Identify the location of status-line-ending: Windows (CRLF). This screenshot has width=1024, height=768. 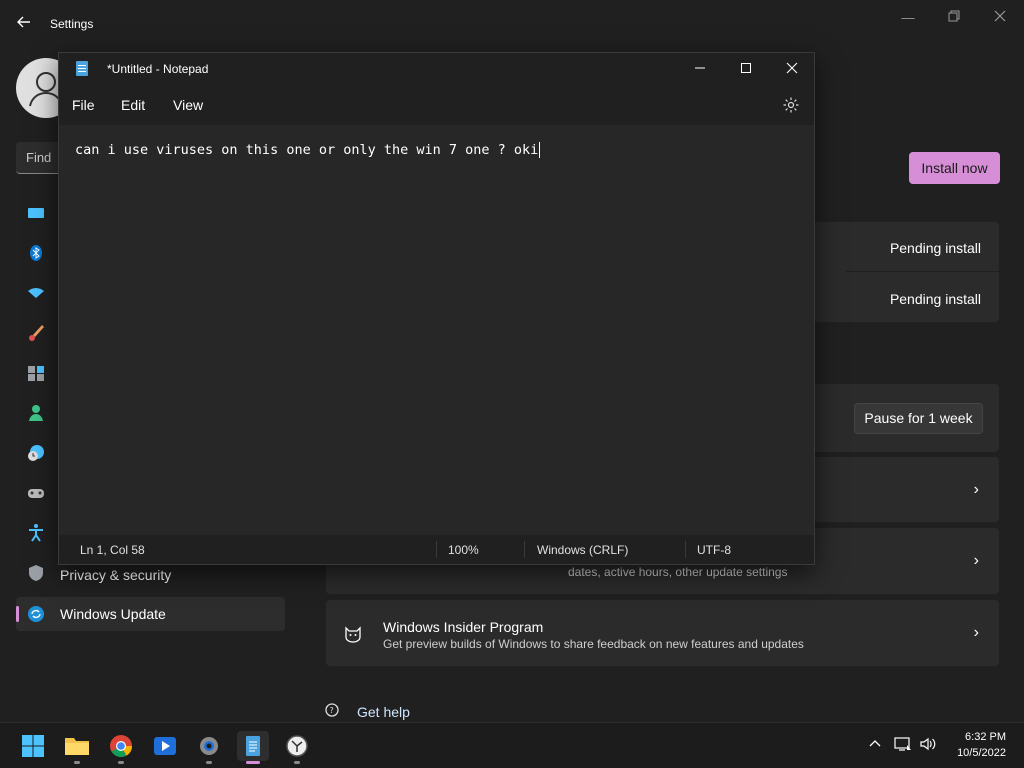
(583, 550).